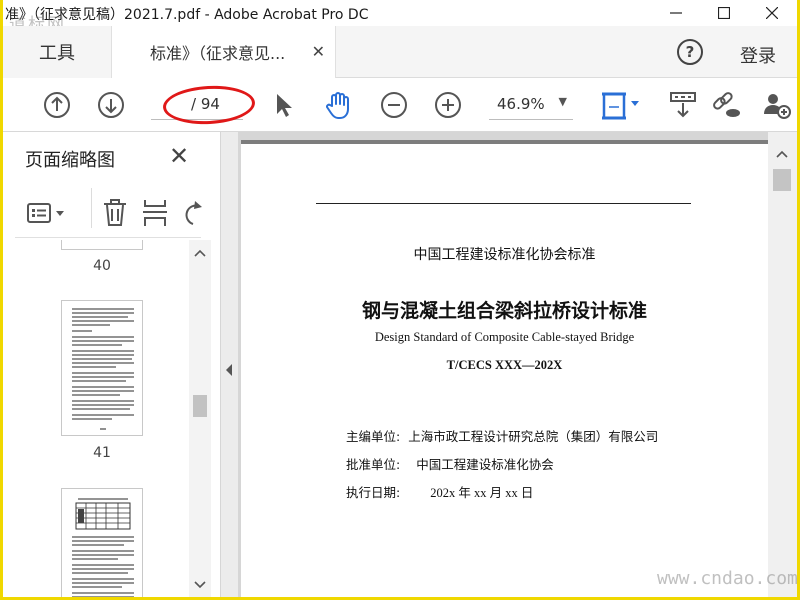 The width and height of the screenshot is (800, 600). What do you see at coordinates (533, 436) in the screenshot?
I see `editor-value: 上海市政工程设计研究总院（集团）有限公司` at bounding box center [533, 436].